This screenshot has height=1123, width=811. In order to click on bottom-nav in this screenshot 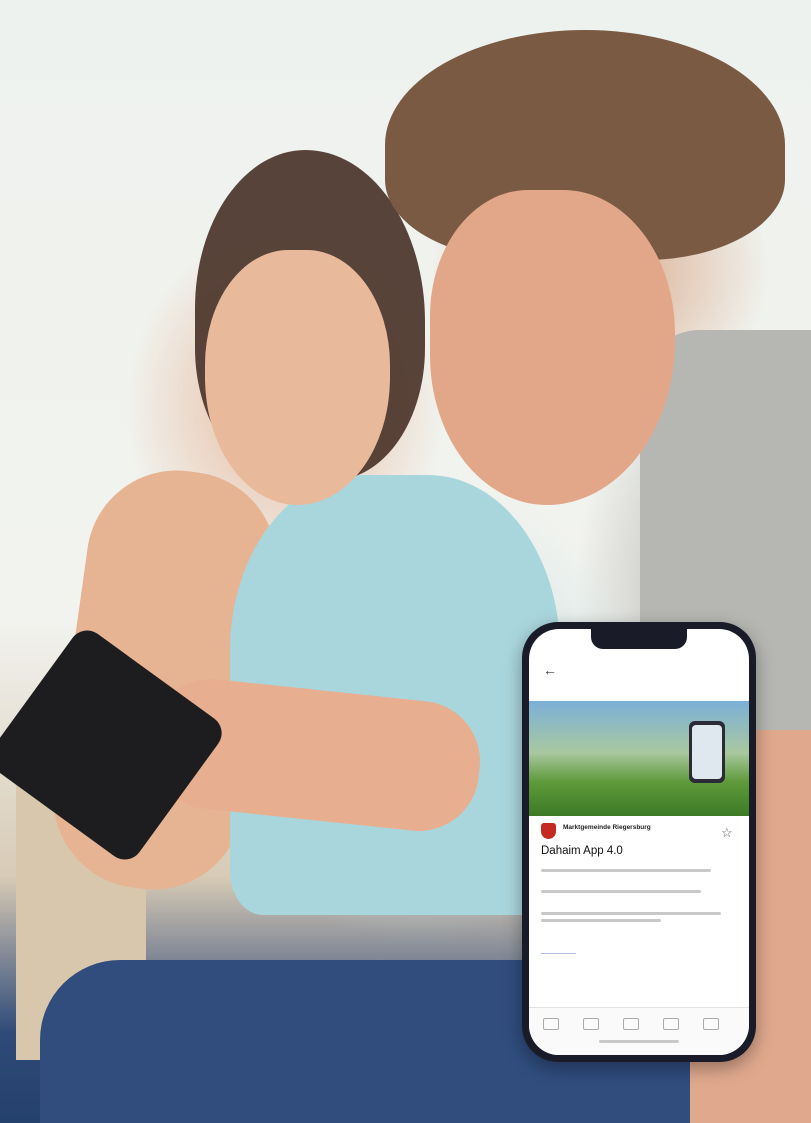, I will do `click(639, 1031)`.